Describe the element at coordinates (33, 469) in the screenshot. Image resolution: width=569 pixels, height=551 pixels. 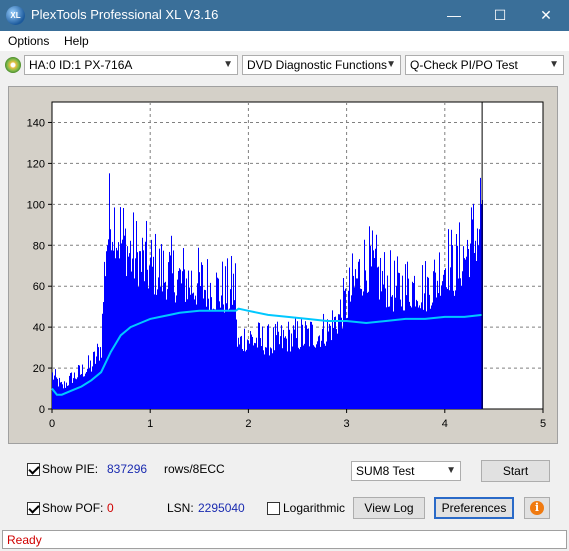
I see `show-pie-checkbox` at that location.